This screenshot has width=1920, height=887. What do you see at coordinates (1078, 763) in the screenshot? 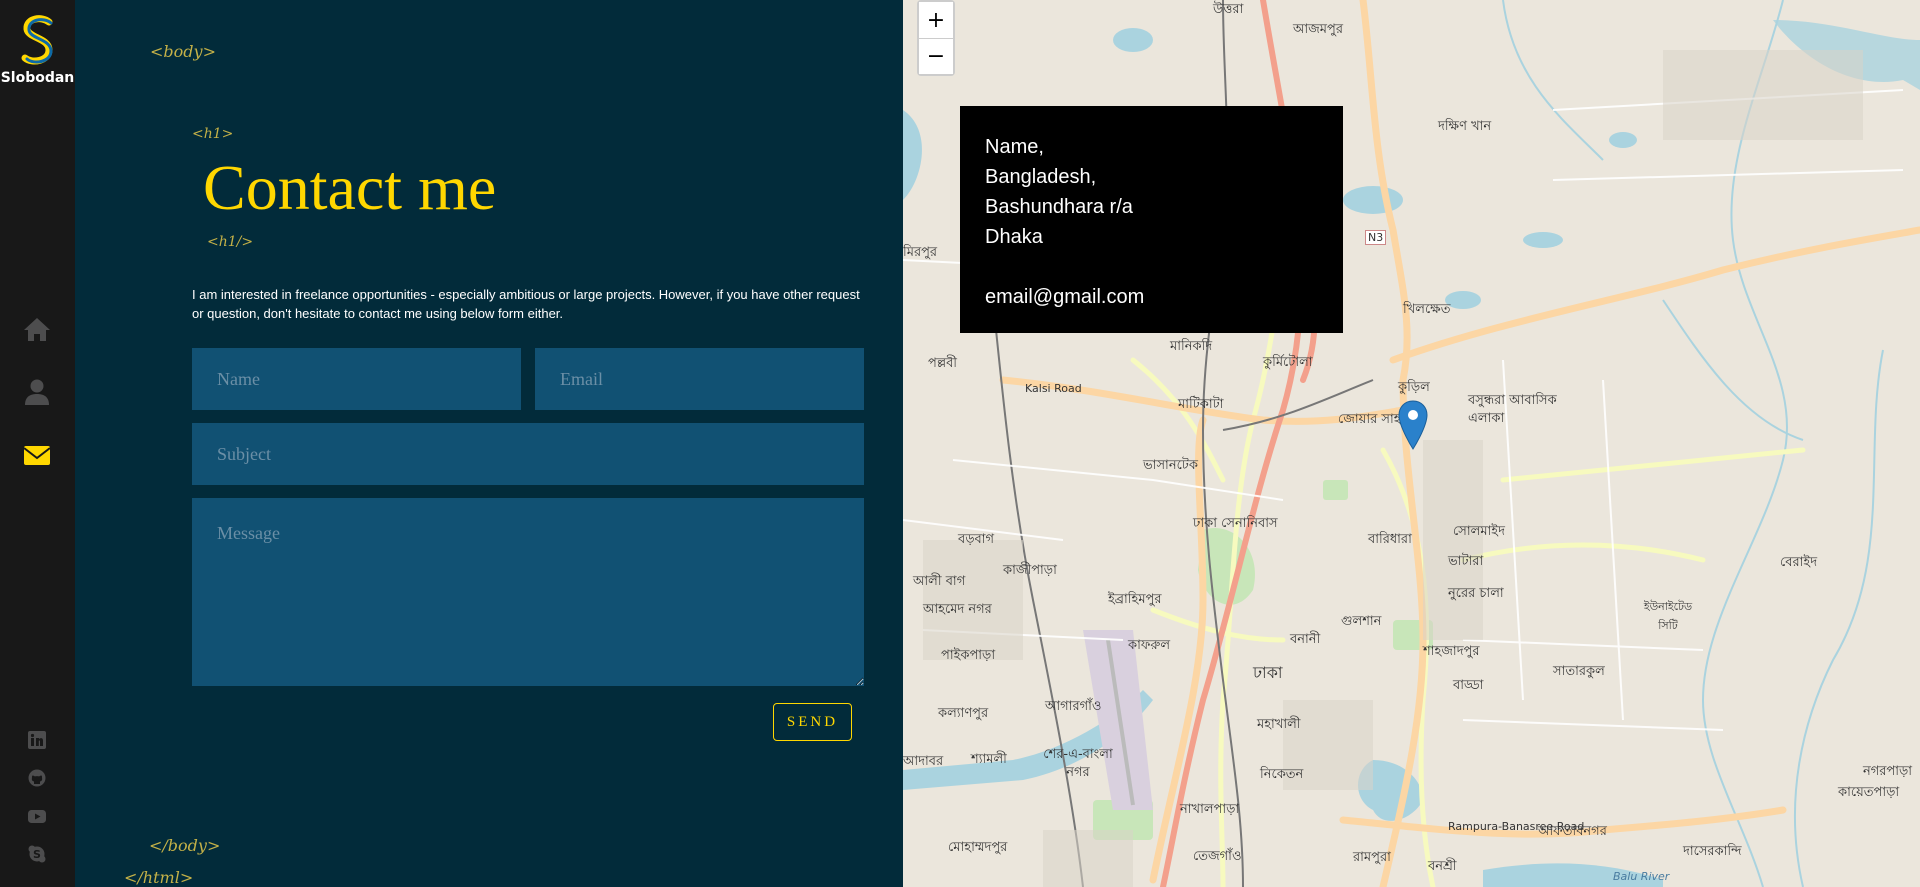
I see `map-label: শের-এ-বাংলা নগর` at bounding box center [1078, 763].